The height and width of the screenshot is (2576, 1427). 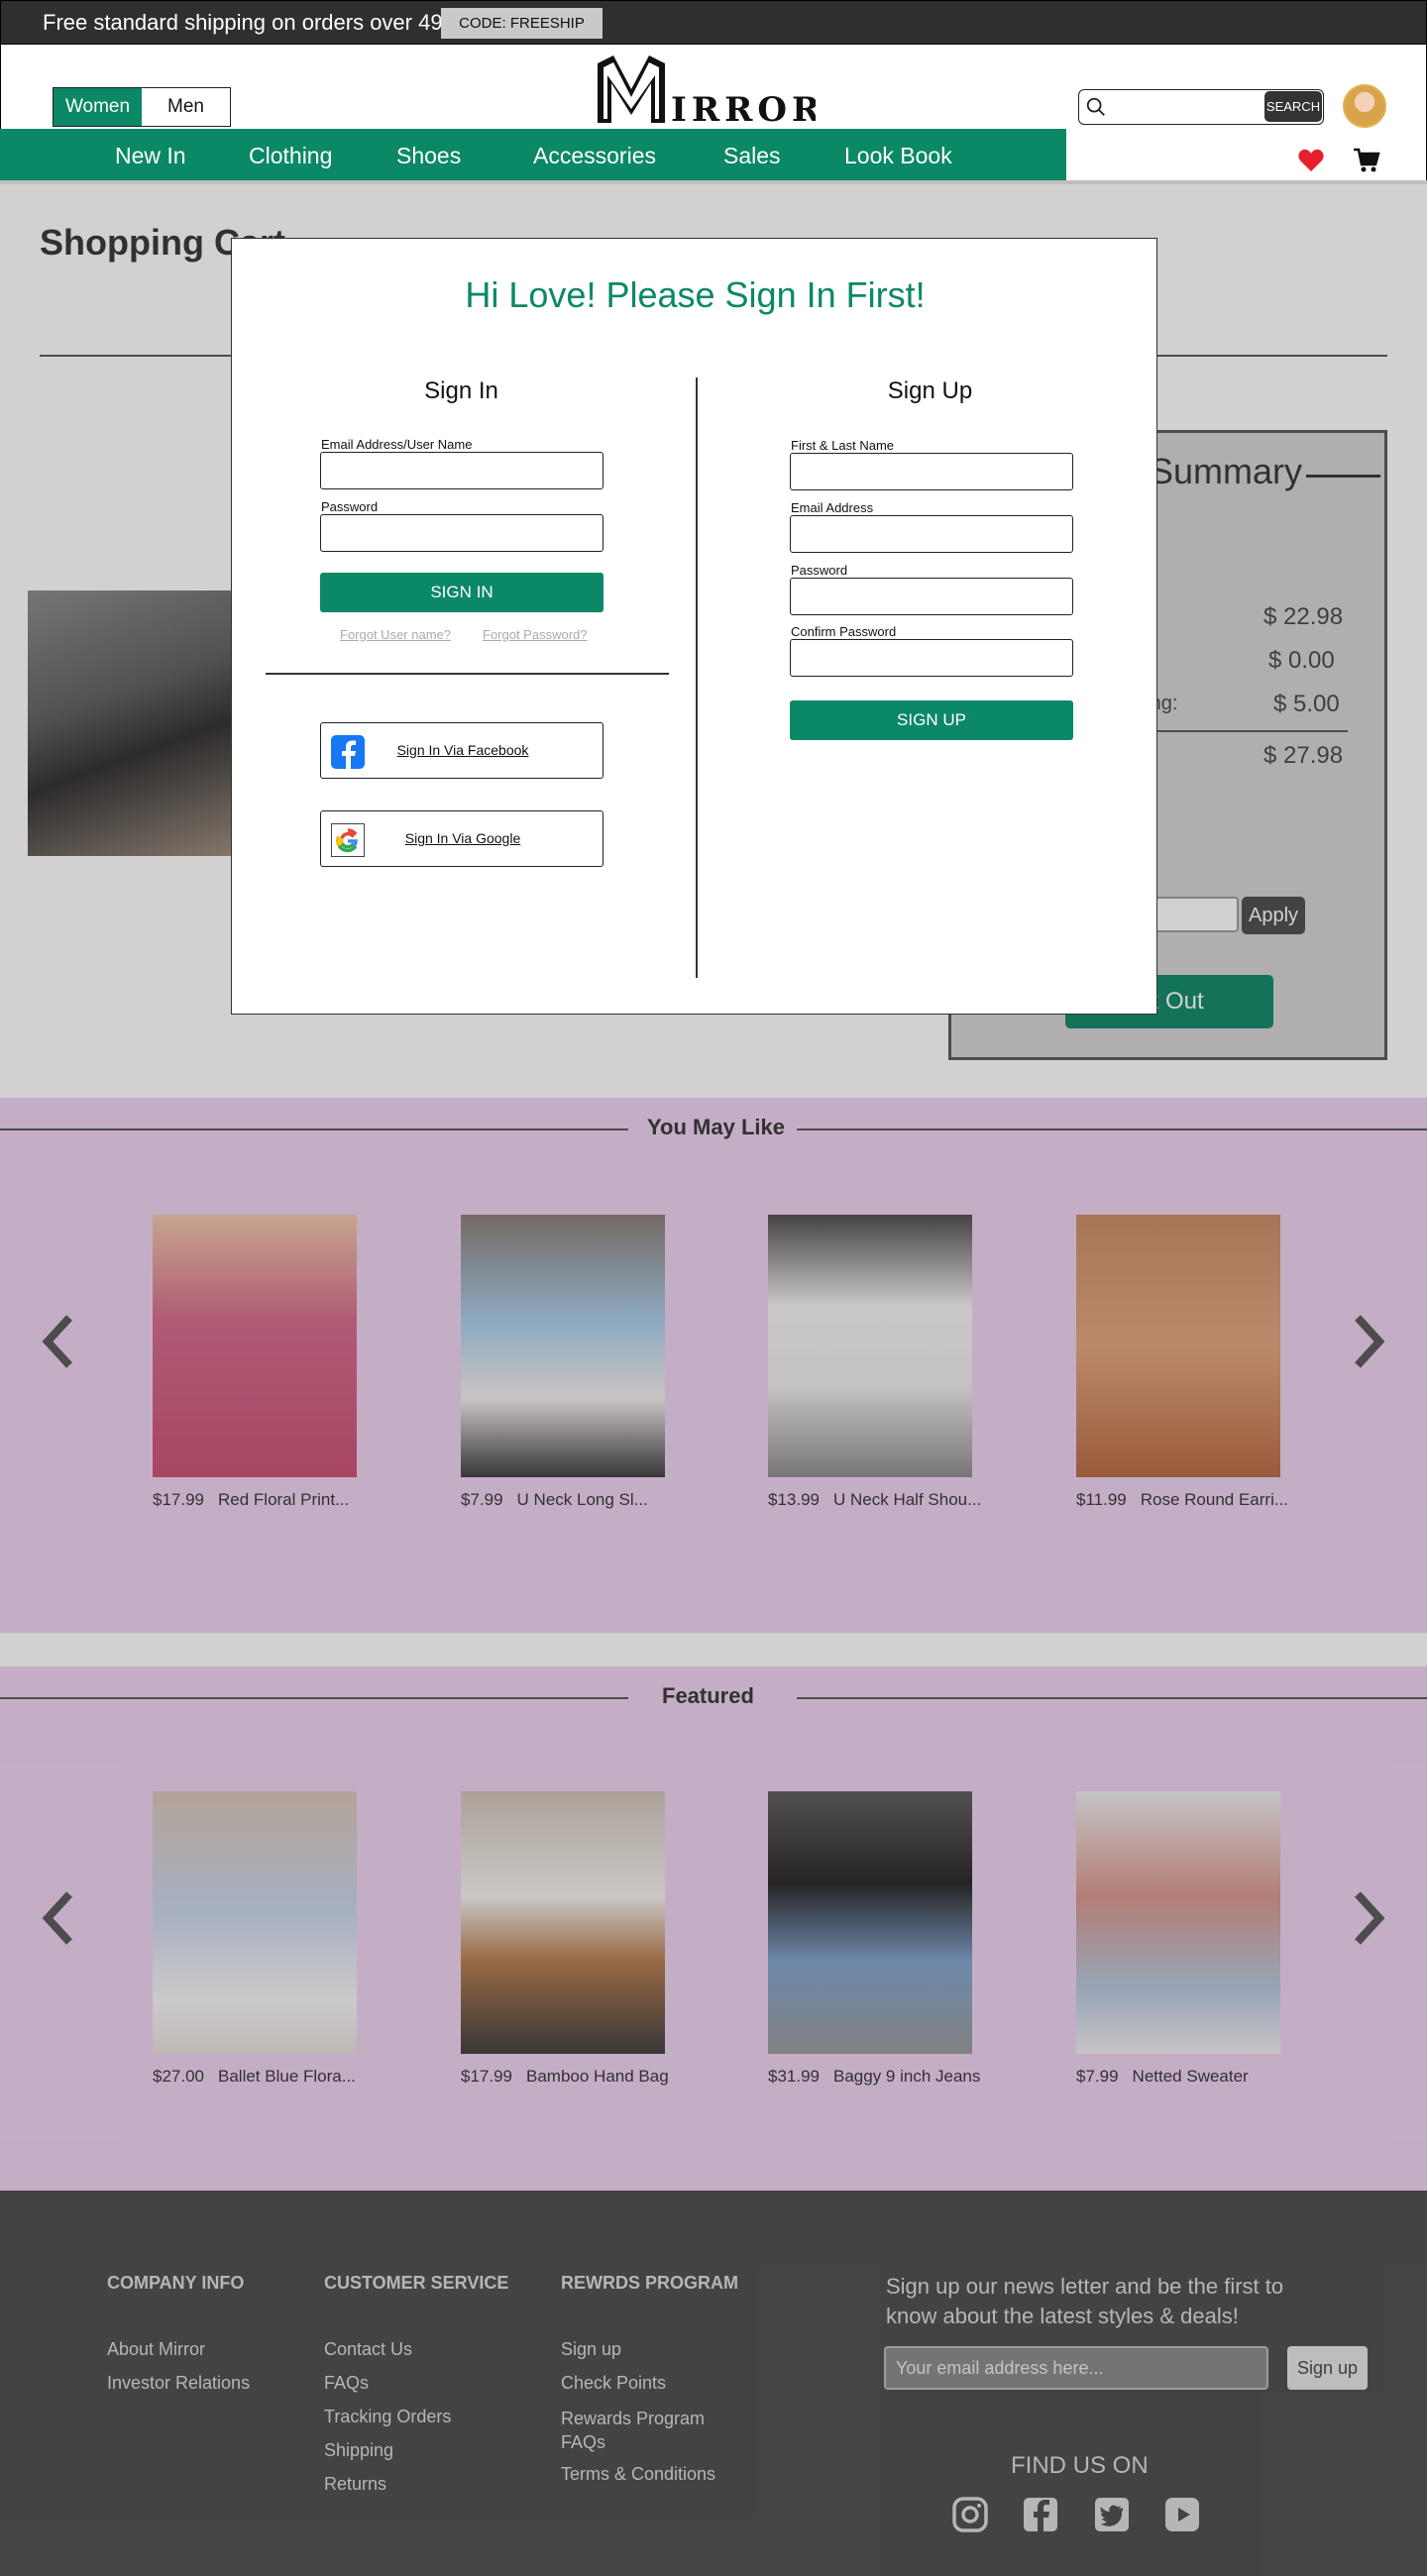 I want to click on signup-email-field, so click(x=931, y=534).